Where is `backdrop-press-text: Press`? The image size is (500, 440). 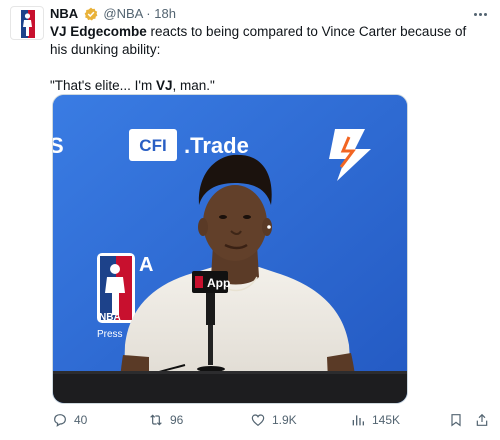
backdrop-press-text: Press is located at coordinates (110, 334).